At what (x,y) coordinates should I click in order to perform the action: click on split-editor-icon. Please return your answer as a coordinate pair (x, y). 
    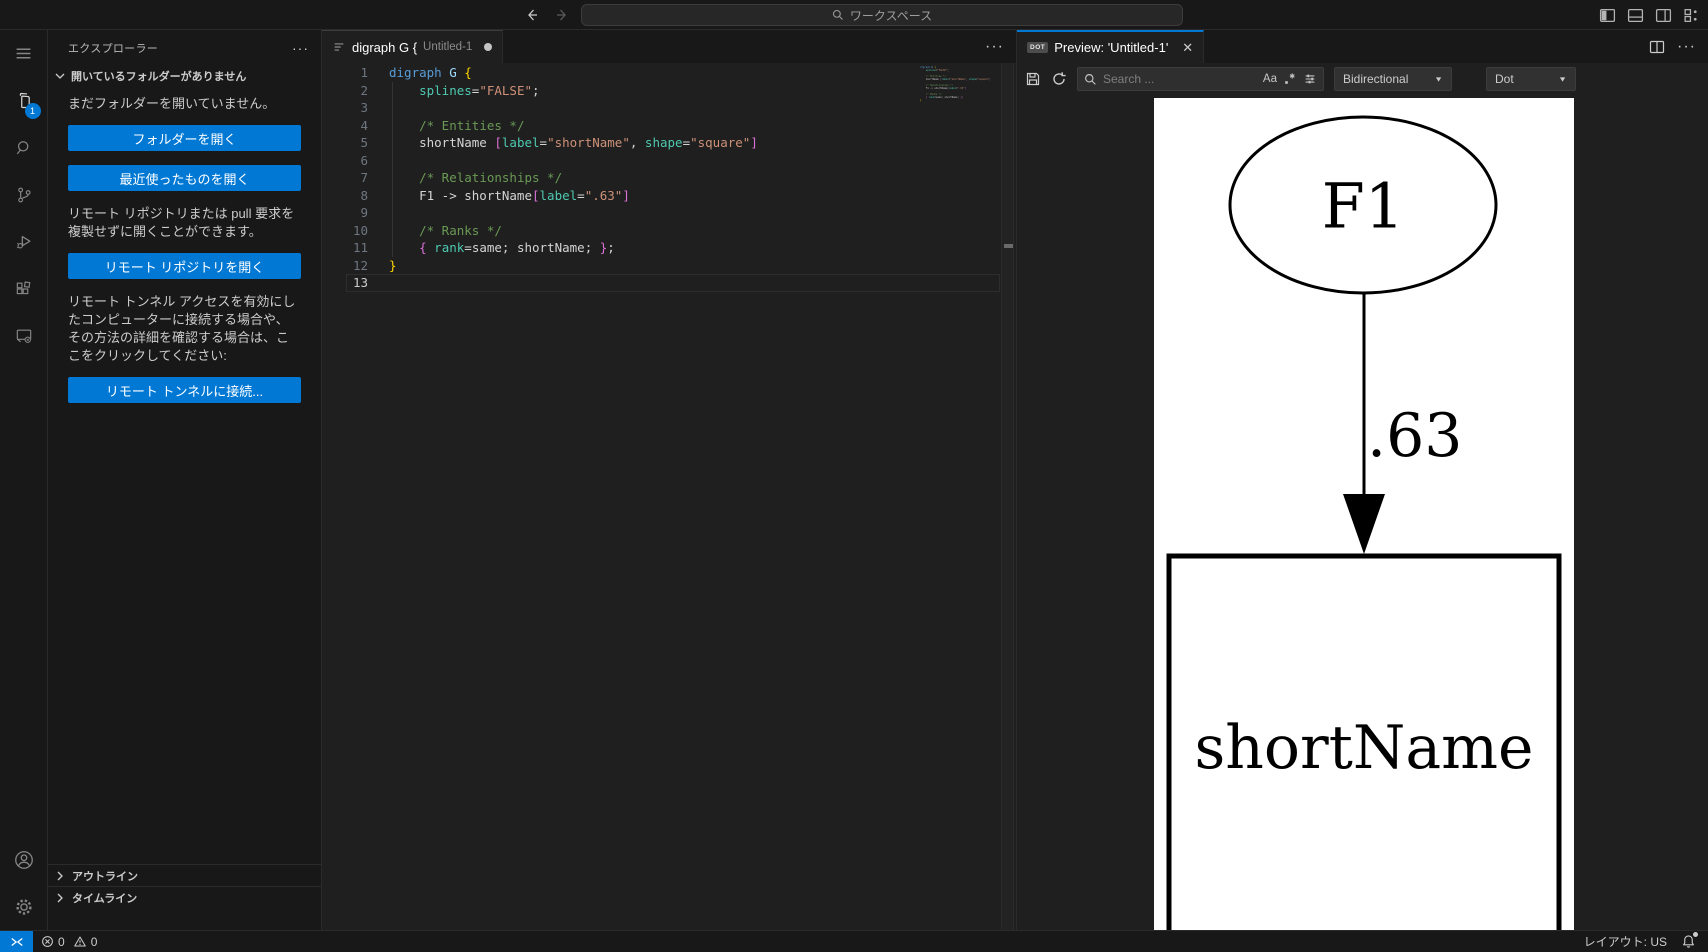
    Looking at the image, I should click on (1657, 47).